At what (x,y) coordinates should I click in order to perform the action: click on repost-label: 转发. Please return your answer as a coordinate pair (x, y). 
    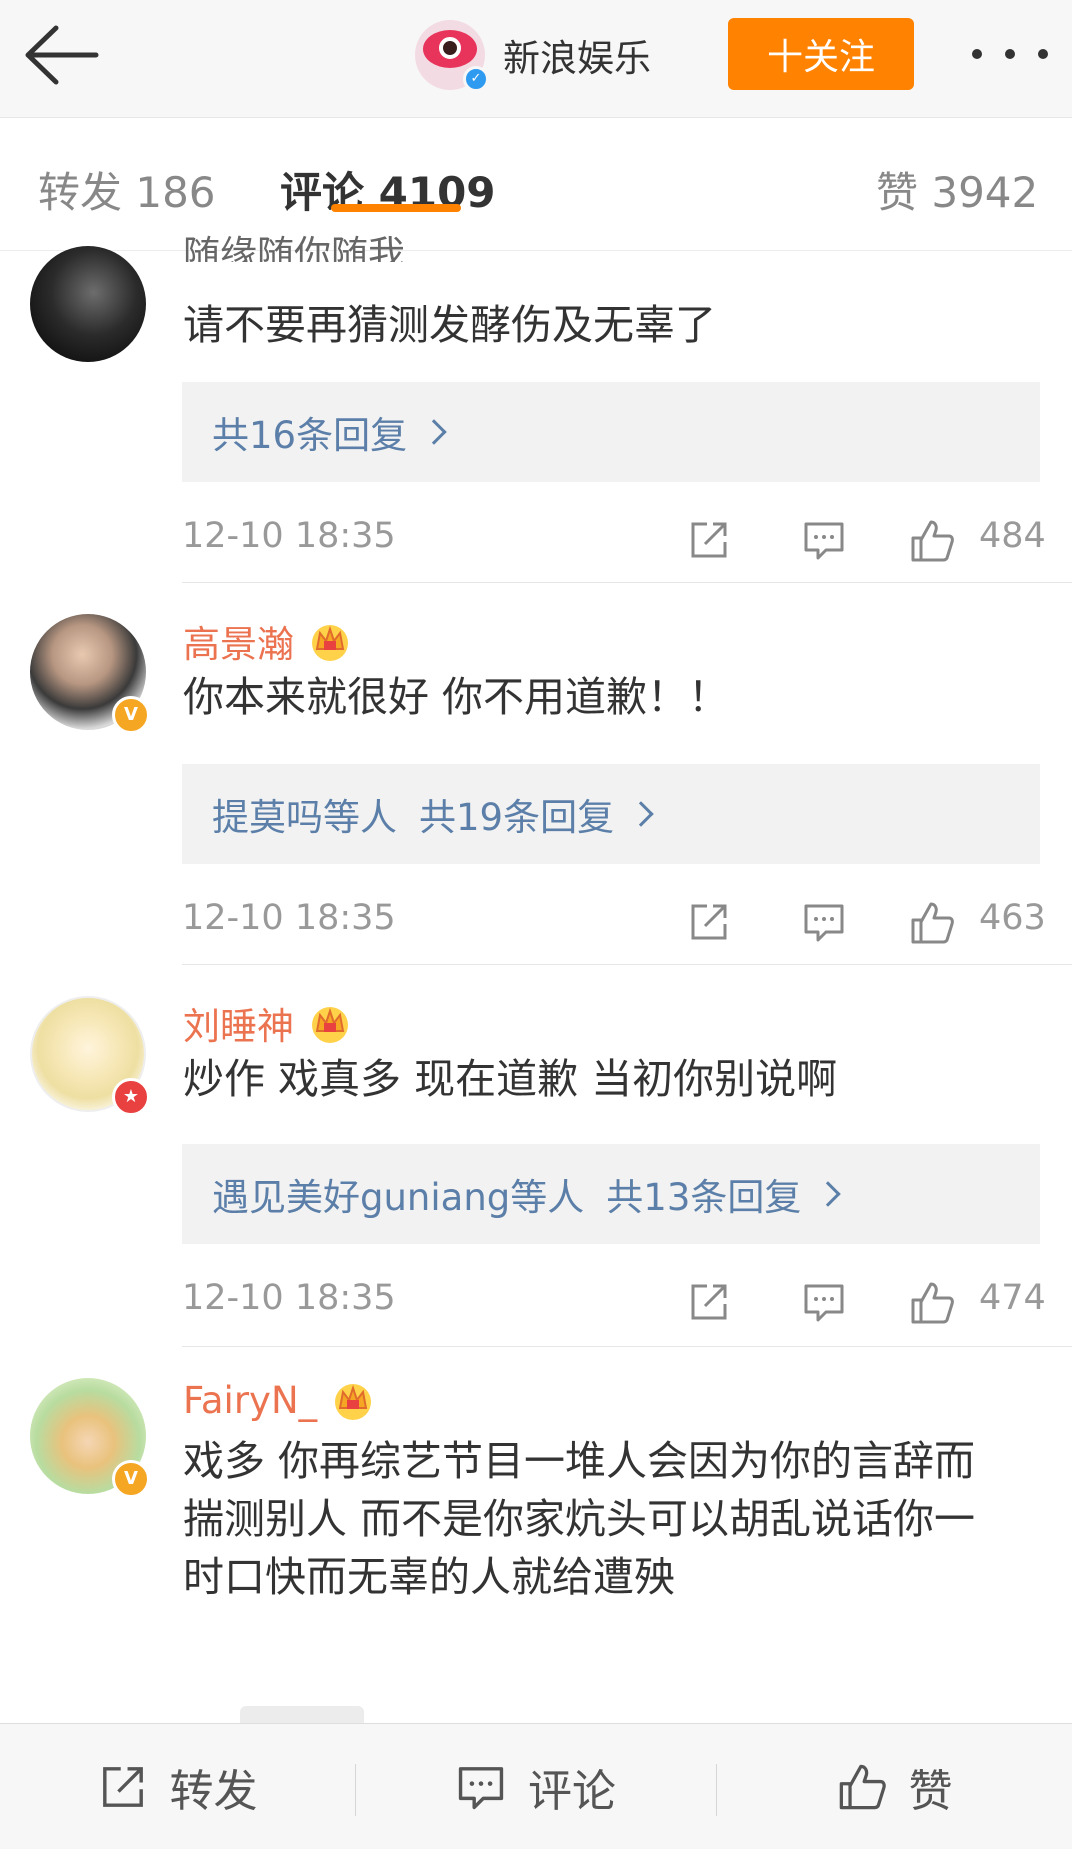
    Looking at the image, I should click on (213, 1791).